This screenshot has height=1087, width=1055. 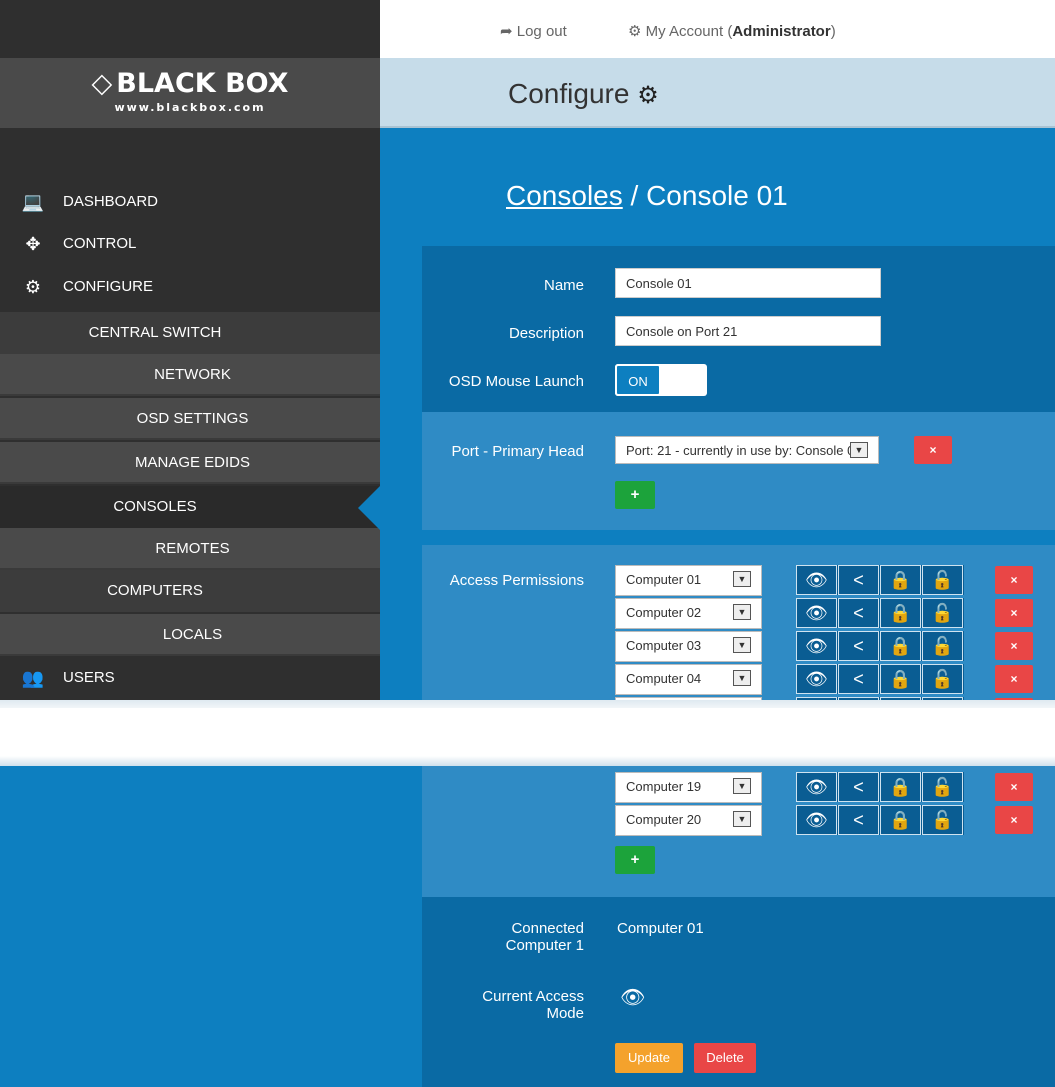 I want to click on name-field: Console 01, so click(x=748, y=283).